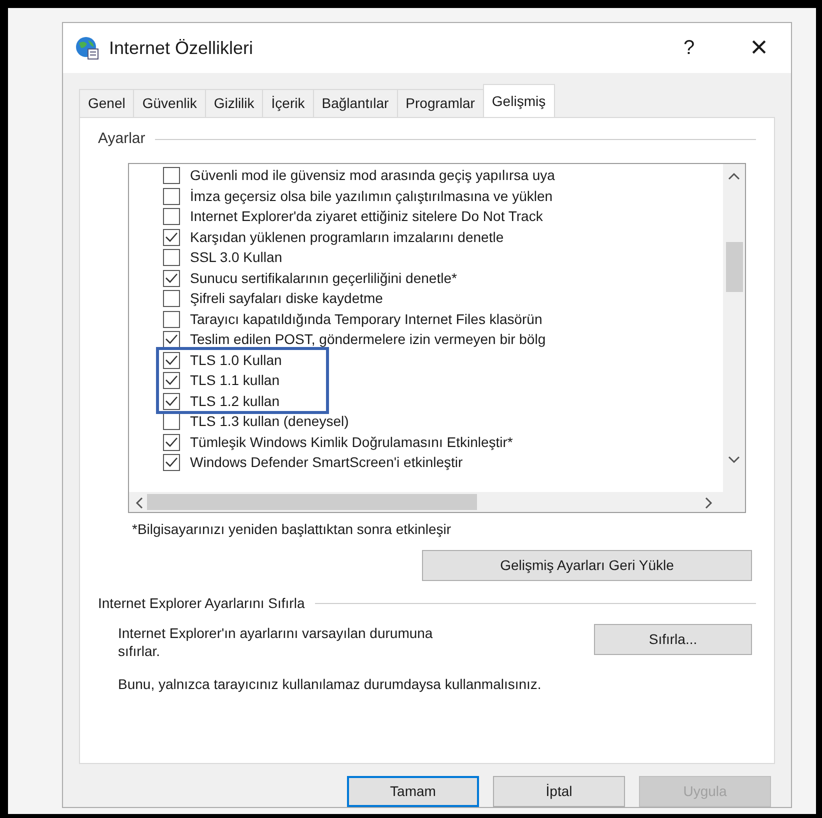 The height and width of the screenshot is (818, 822). I want to click on setting-label: Karşıdan yüklenen programların imzalarını denetle, so click(347, 237).